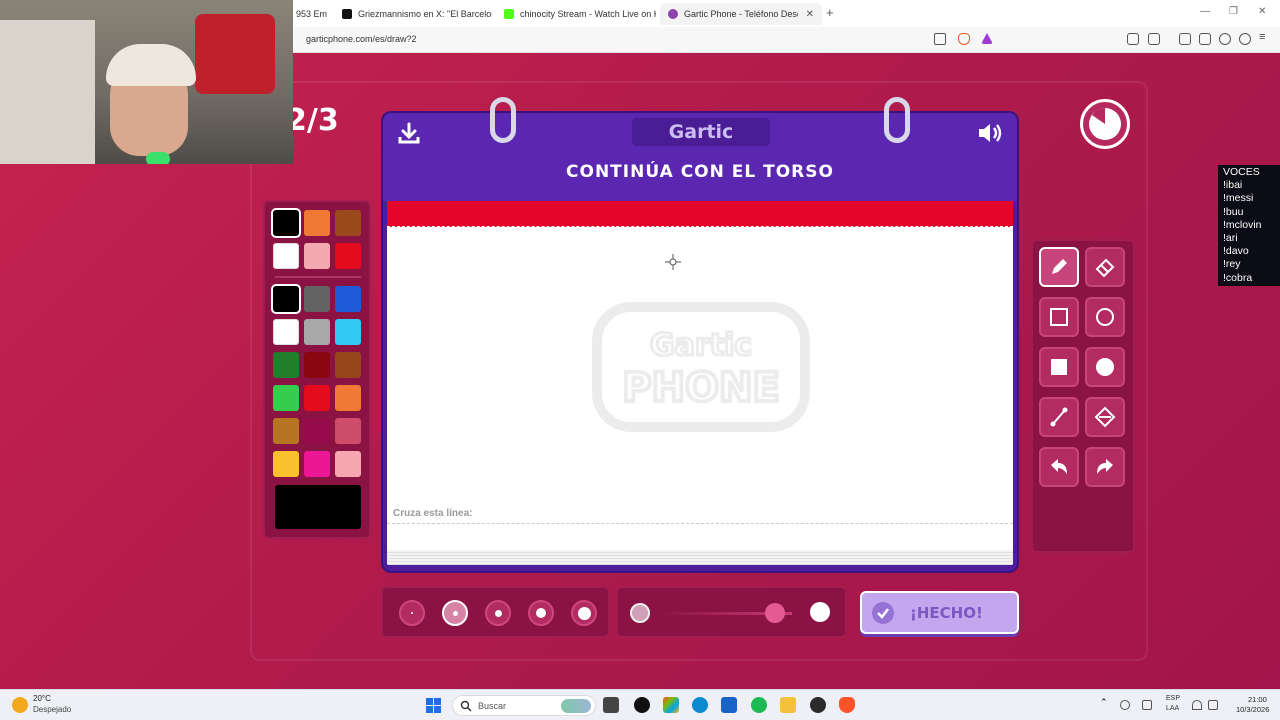 This screenshot has width=1280, height=720. What do you see at coordinates (991, 133) in the screenshot?
I see `speaker-icon` at bounding box center [991, 133].